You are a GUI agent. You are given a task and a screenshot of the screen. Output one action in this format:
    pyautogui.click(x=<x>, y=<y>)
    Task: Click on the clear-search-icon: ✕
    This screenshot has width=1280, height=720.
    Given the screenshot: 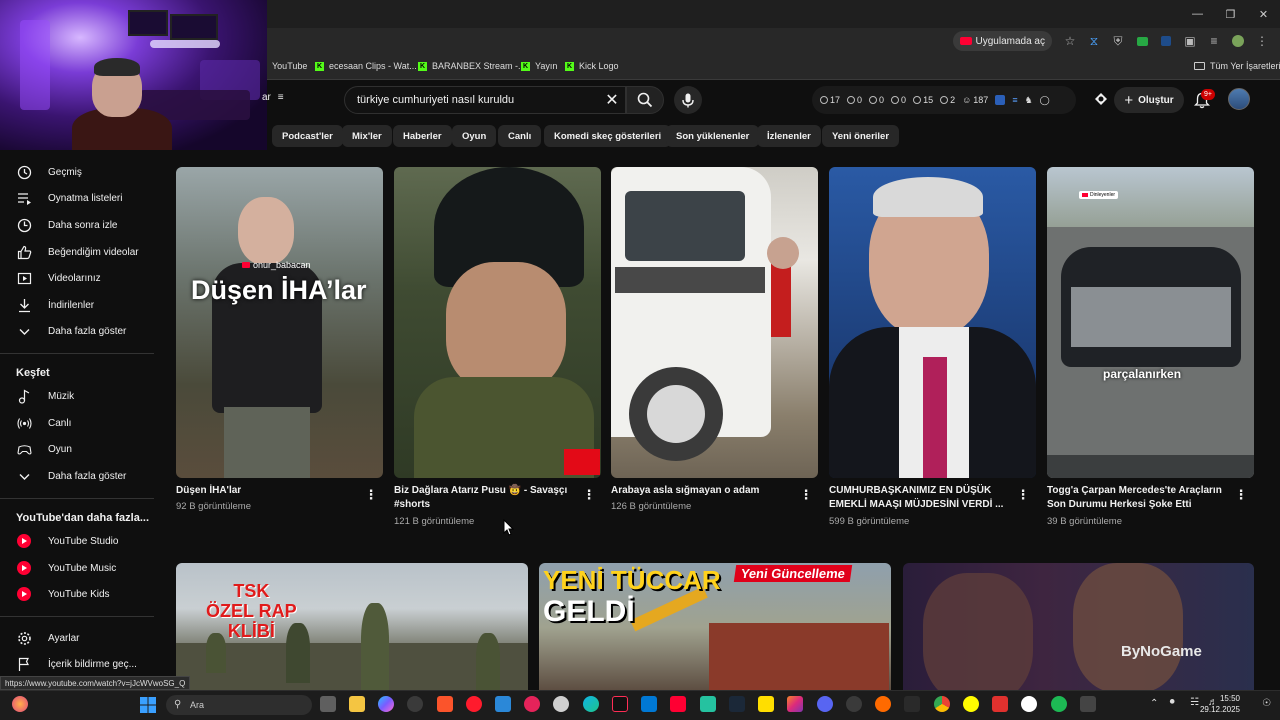 What is the action you would take?
    pyautogui.click(x=612, y=100)
    